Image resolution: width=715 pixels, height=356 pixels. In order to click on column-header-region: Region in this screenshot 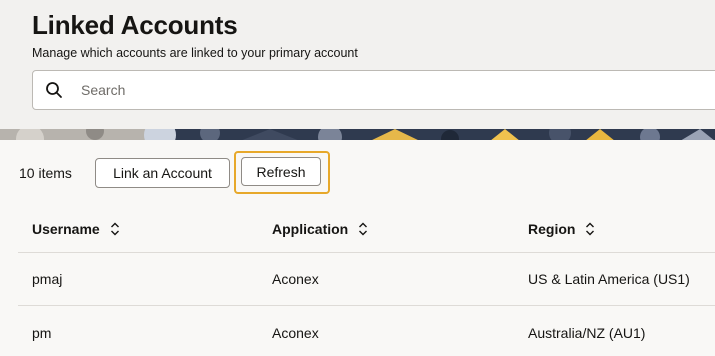, I will do `click(561, 229)`.